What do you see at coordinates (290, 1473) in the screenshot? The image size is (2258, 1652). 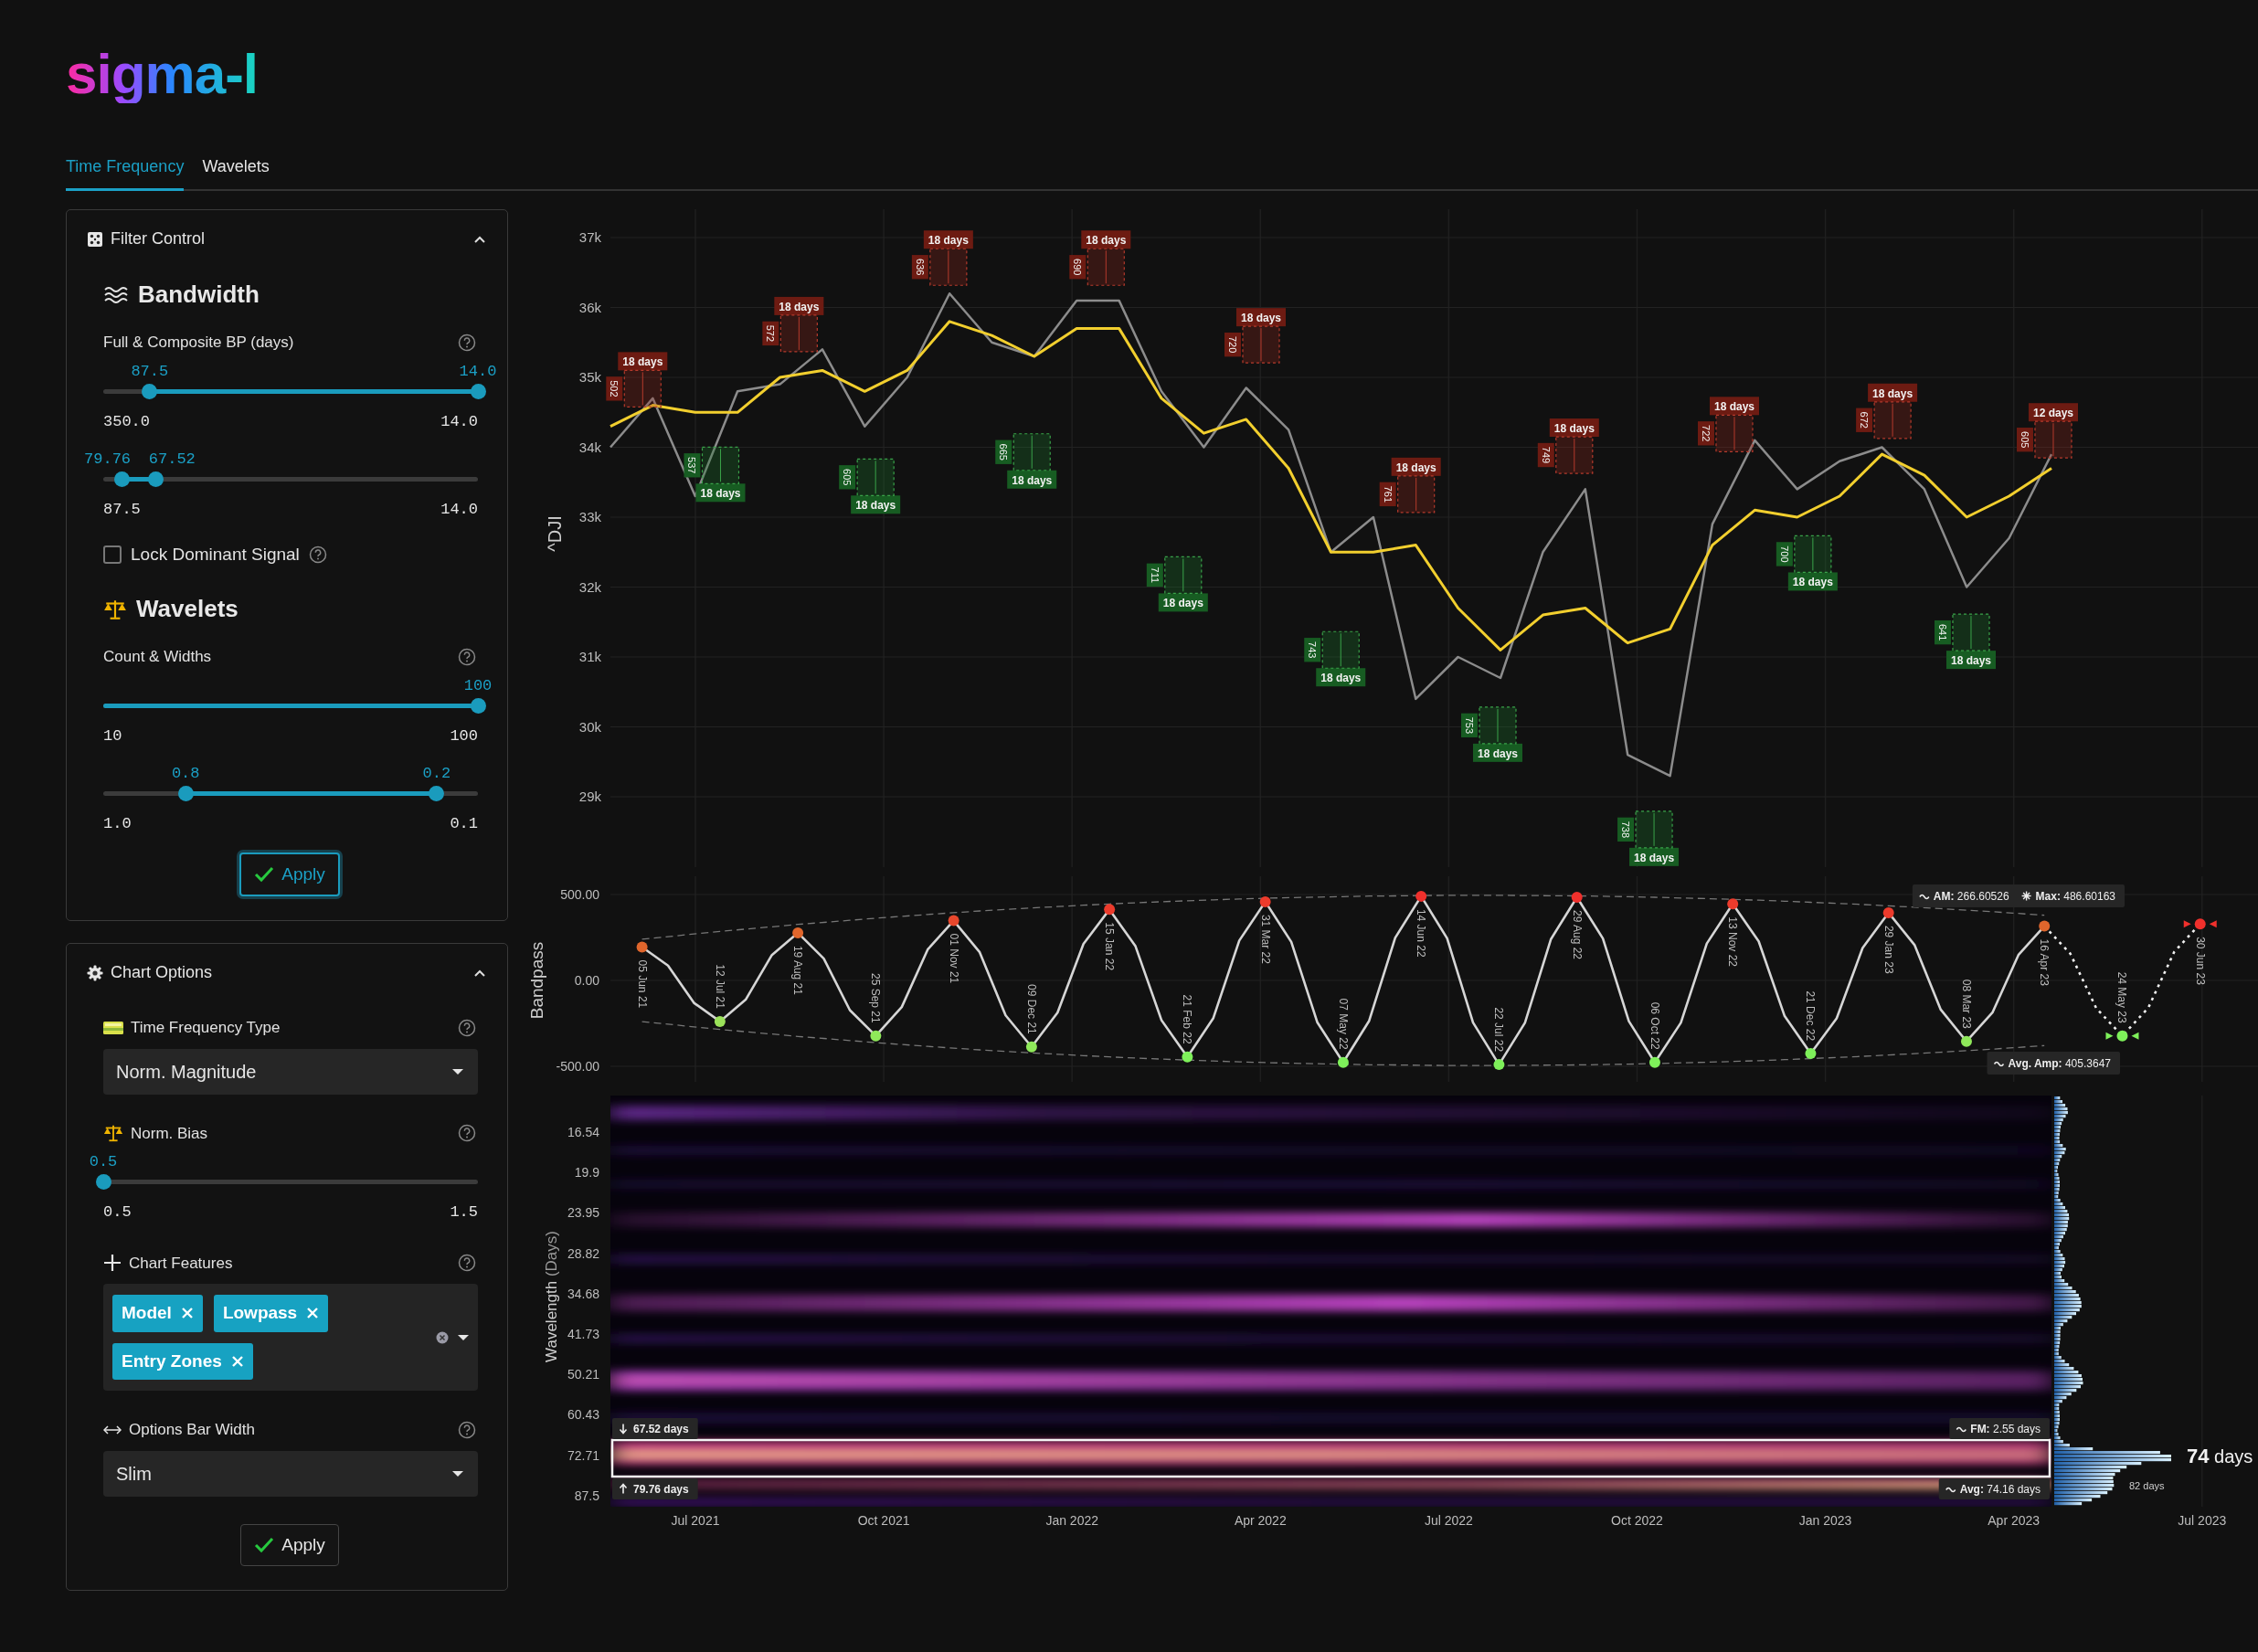 I see `select-field: Slim` at bounding box center [290, 1473].